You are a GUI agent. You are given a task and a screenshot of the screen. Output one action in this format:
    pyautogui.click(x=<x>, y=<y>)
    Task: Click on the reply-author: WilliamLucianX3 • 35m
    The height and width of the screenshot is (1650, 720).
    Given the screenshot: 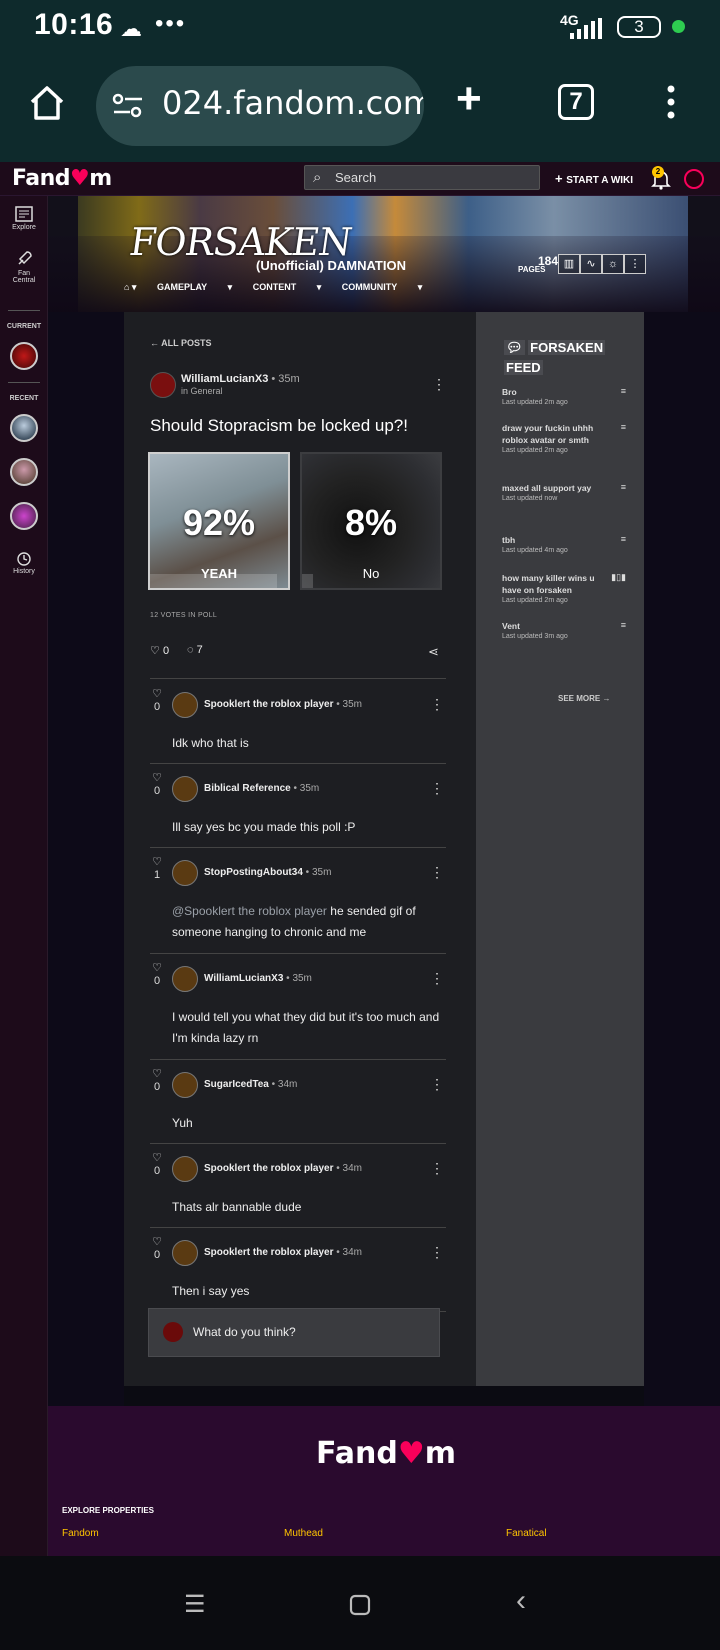 What is the action you would take?
    pyautogui.click(x=258, y=978)
    